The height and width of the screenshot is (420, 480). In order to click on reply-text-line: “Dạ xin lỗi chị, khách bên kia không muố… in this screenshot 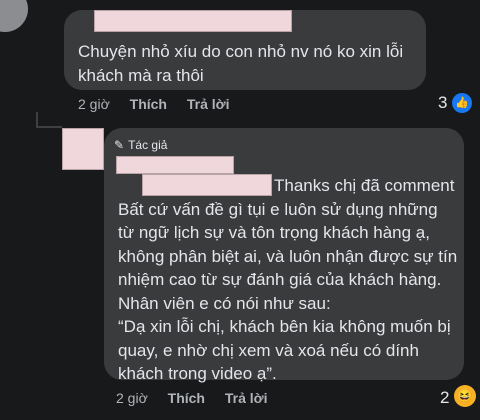, I will do `click(284, 326)`.